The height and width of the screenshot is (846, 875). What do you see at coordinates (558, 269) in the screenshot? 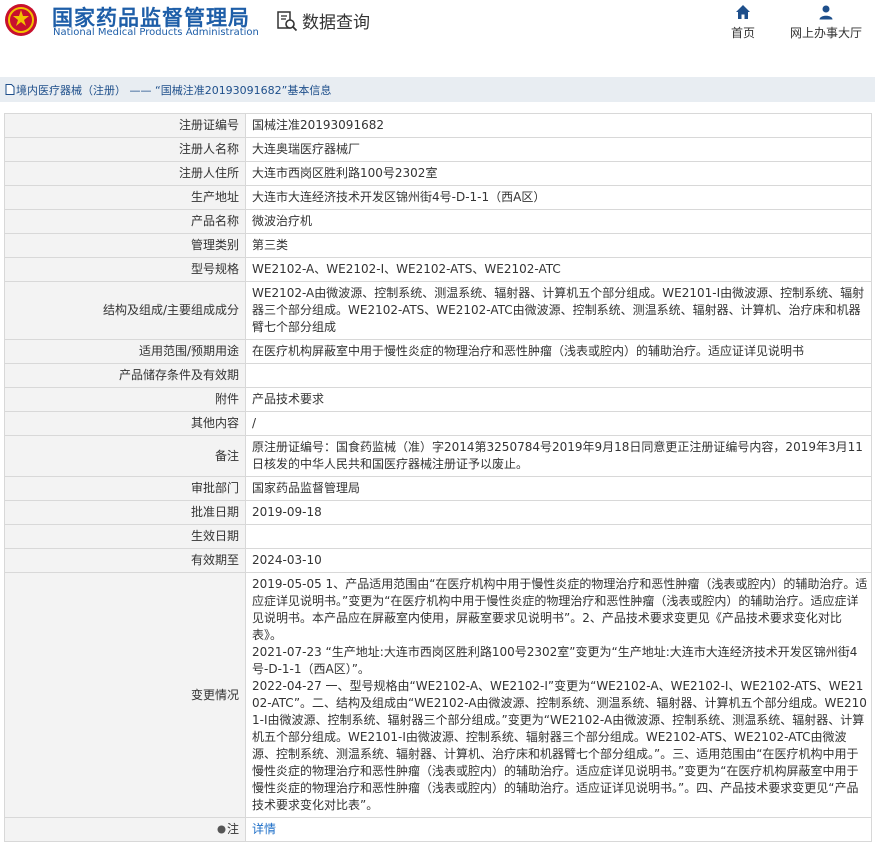
I see `field-value: WE2102-A、WE2102-I、WE2102-ATS、WE2102-ATC` at bounding box center [558, 269].